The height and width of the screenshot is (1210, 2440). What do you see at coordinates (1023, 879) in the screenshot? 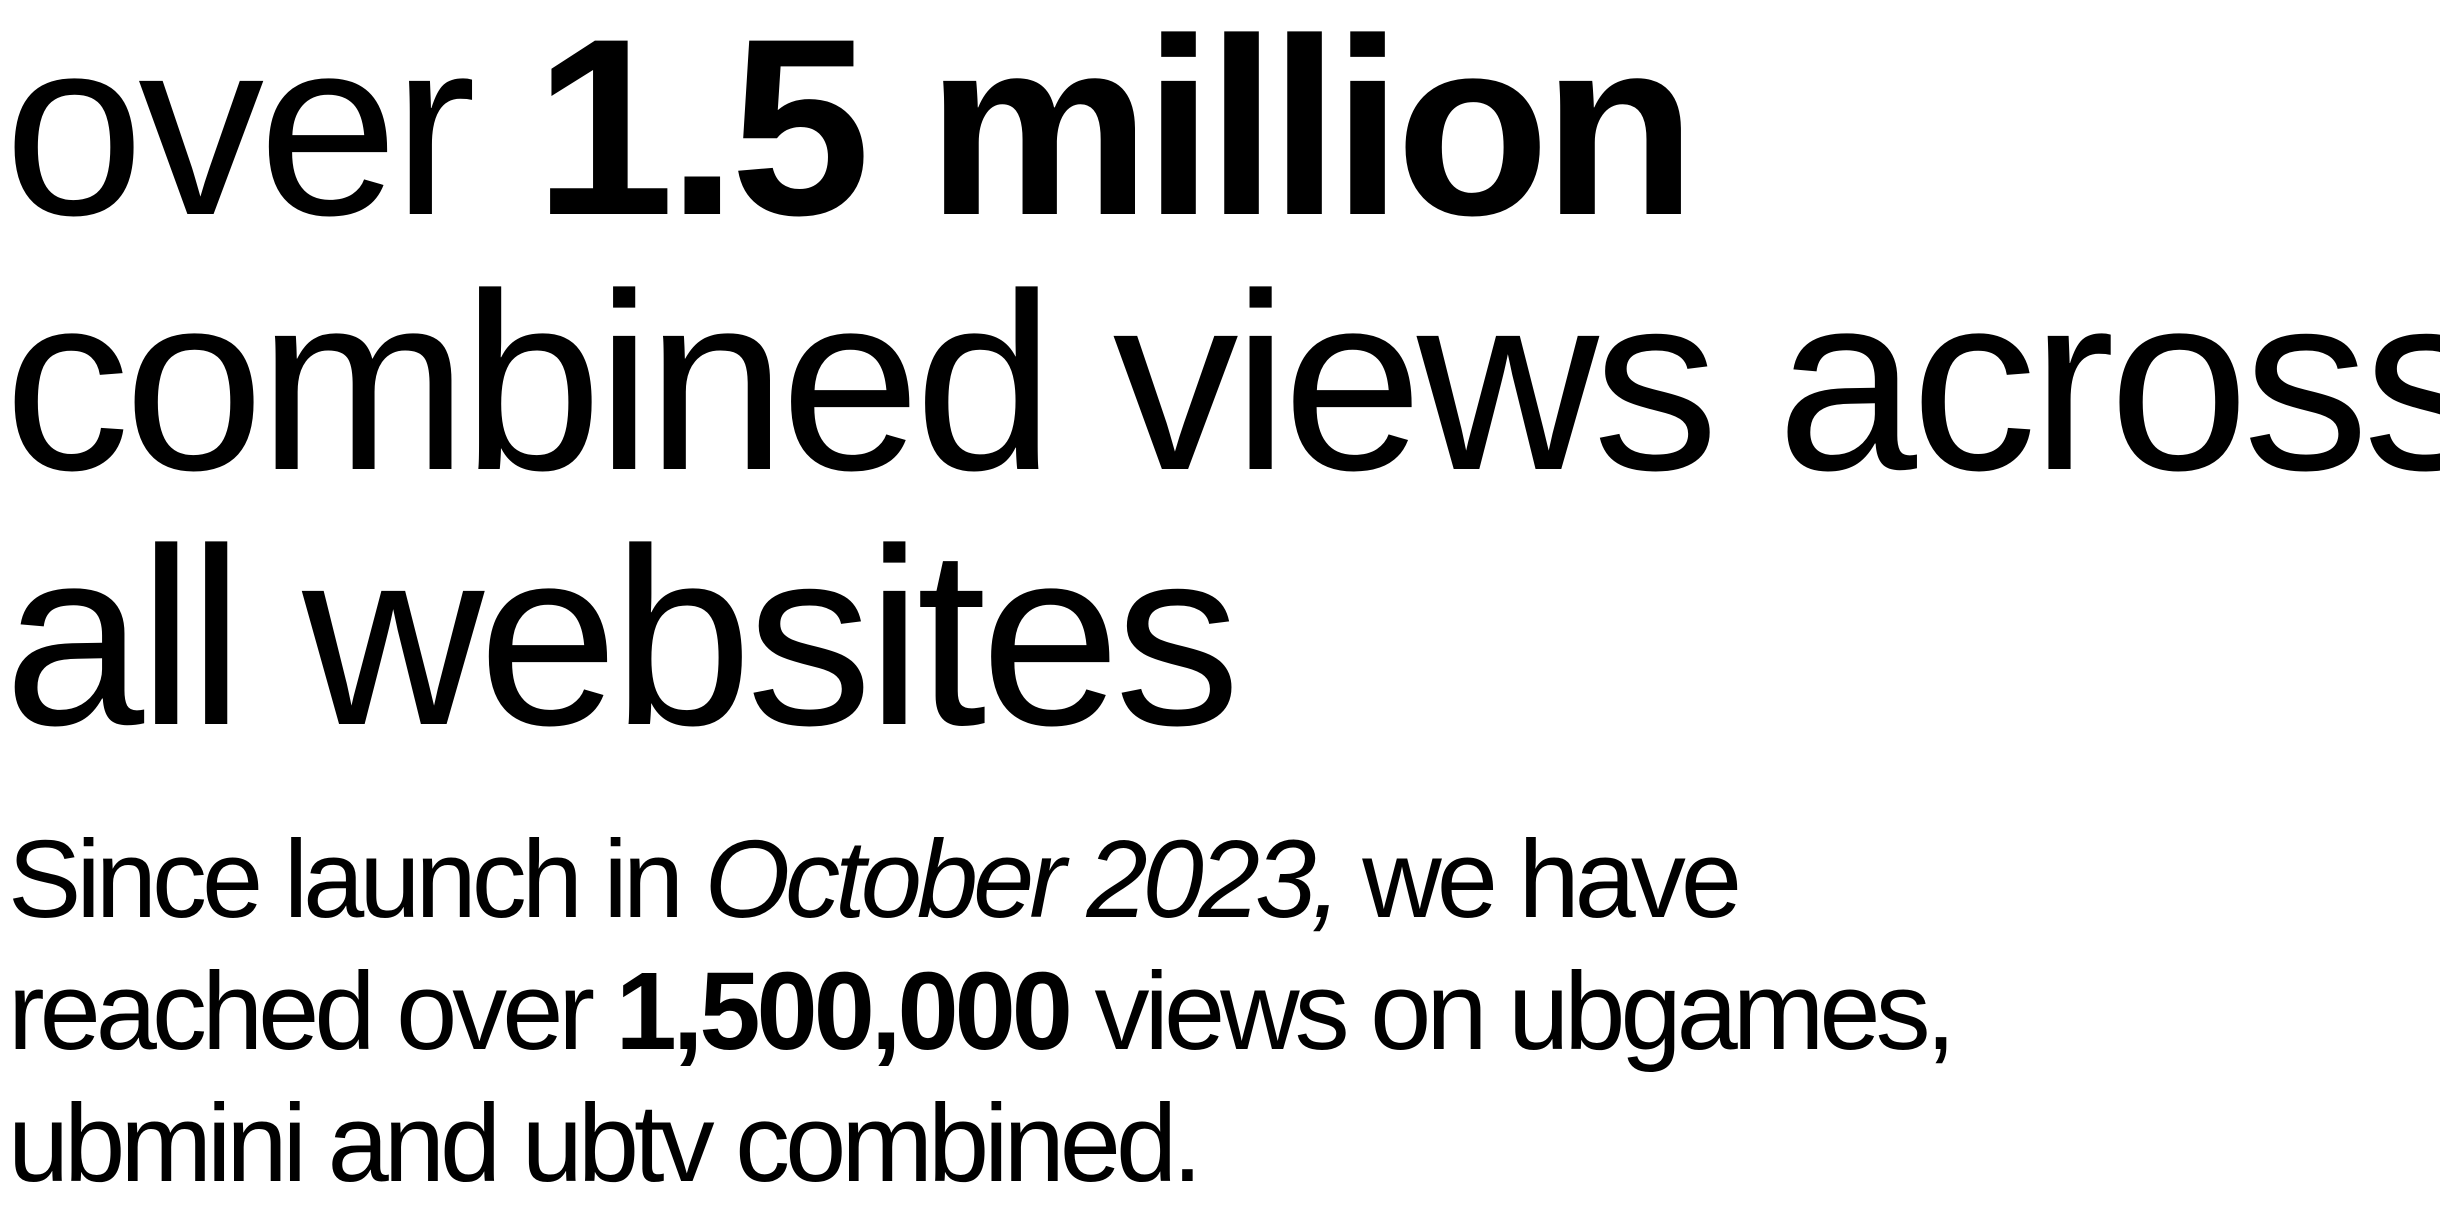
I see `launch-date: October 2023,` at bounding box center [1023, 879].